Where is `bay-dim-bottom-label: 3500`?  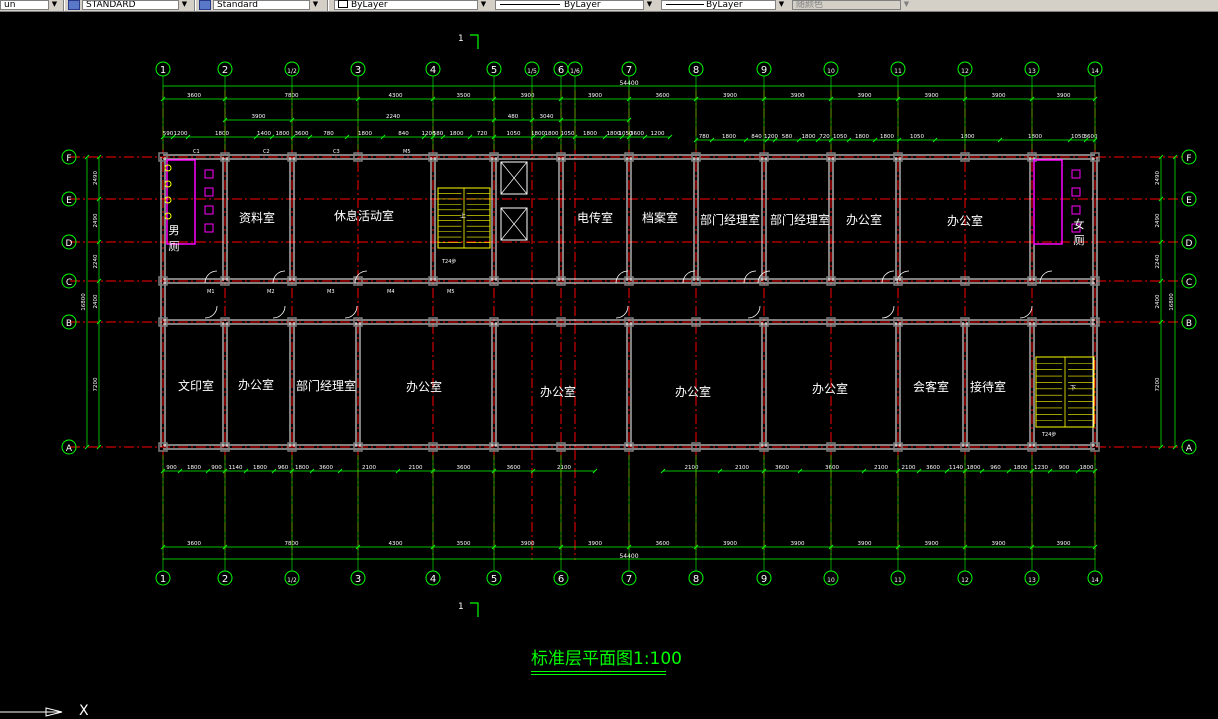 bay-dim-bottom-label: 3500 is located at coordinates (464, 544).